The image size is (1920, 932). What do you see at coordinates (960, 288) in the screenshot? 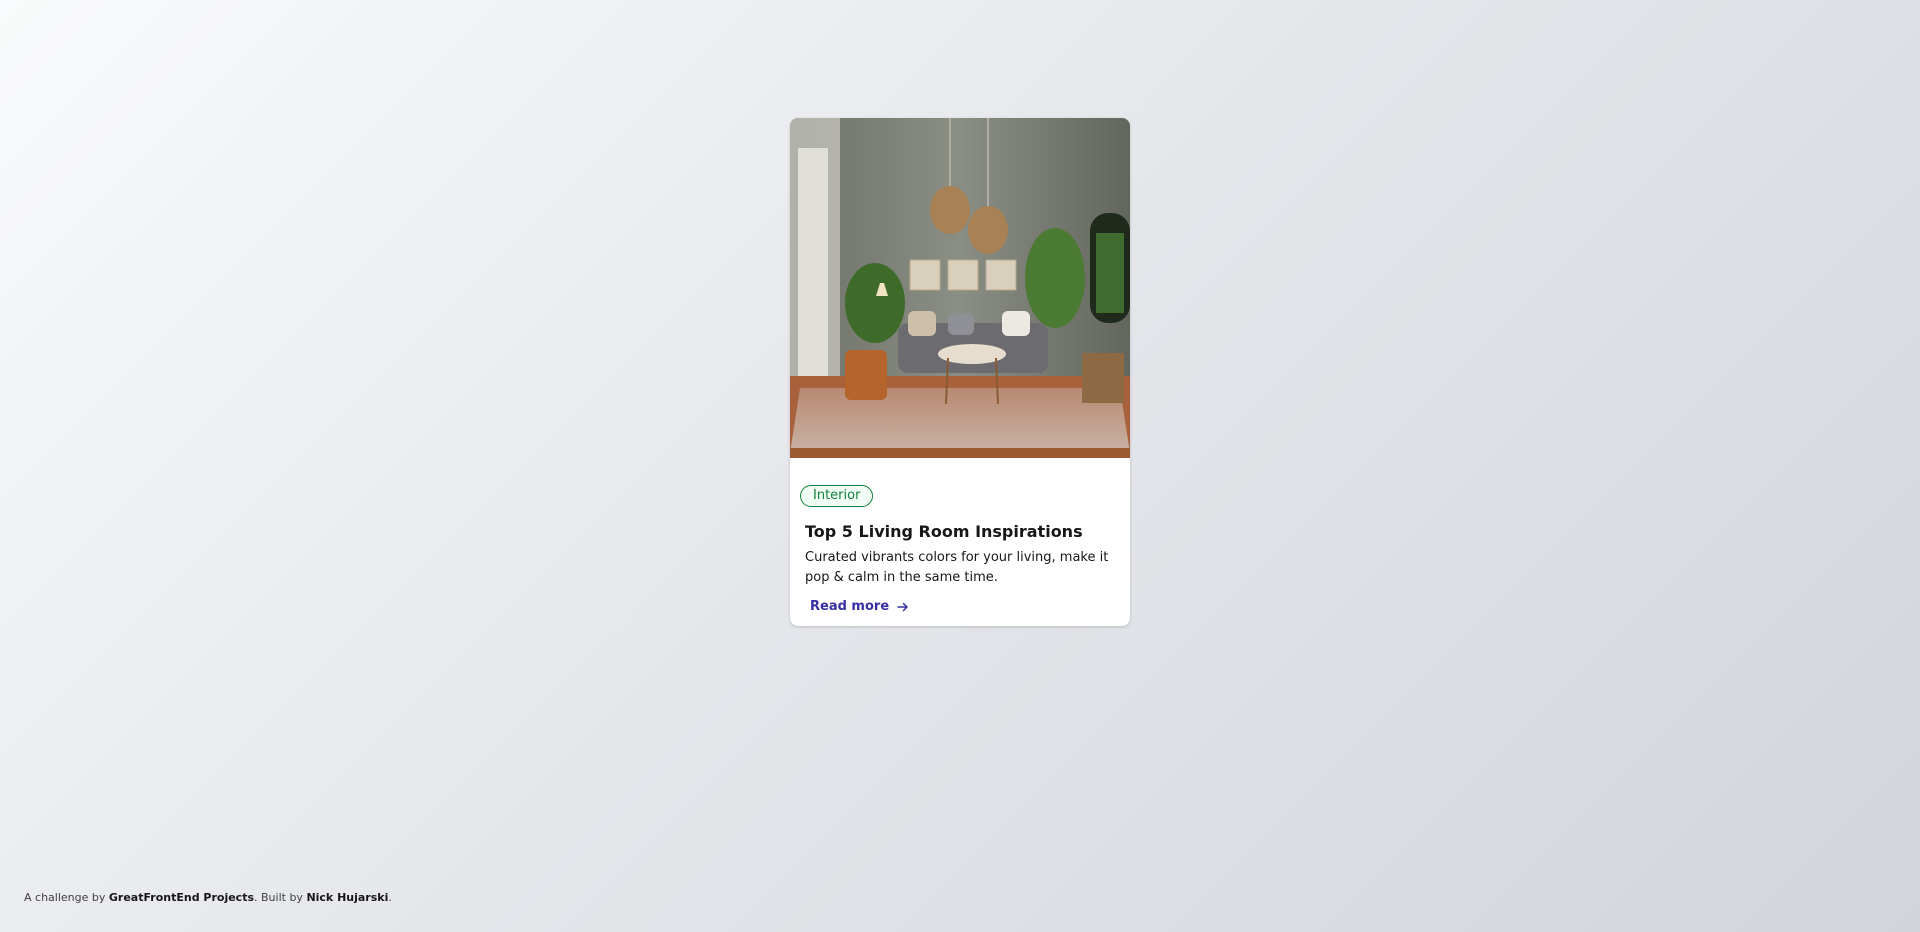
I see `living-room-image` at bounding box center [960, 288].